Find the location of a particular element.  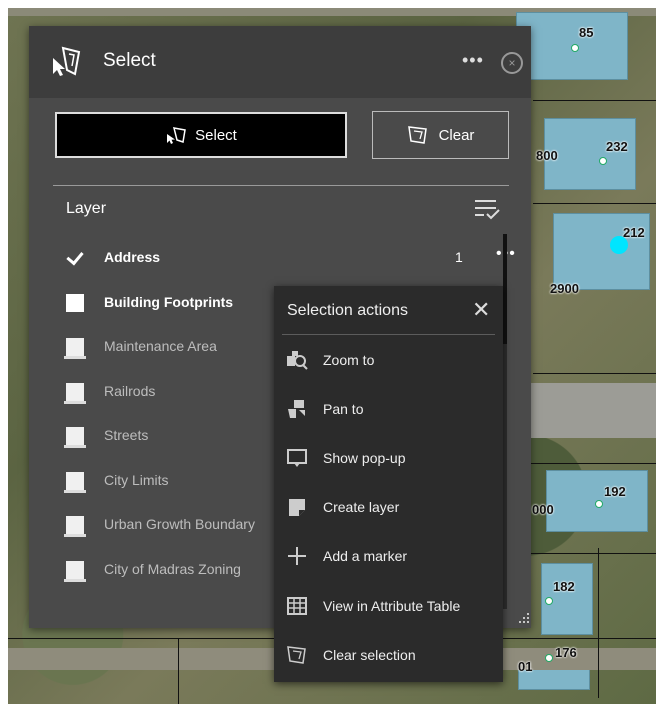

map-label: 176 is located at coordinates (566, 652).